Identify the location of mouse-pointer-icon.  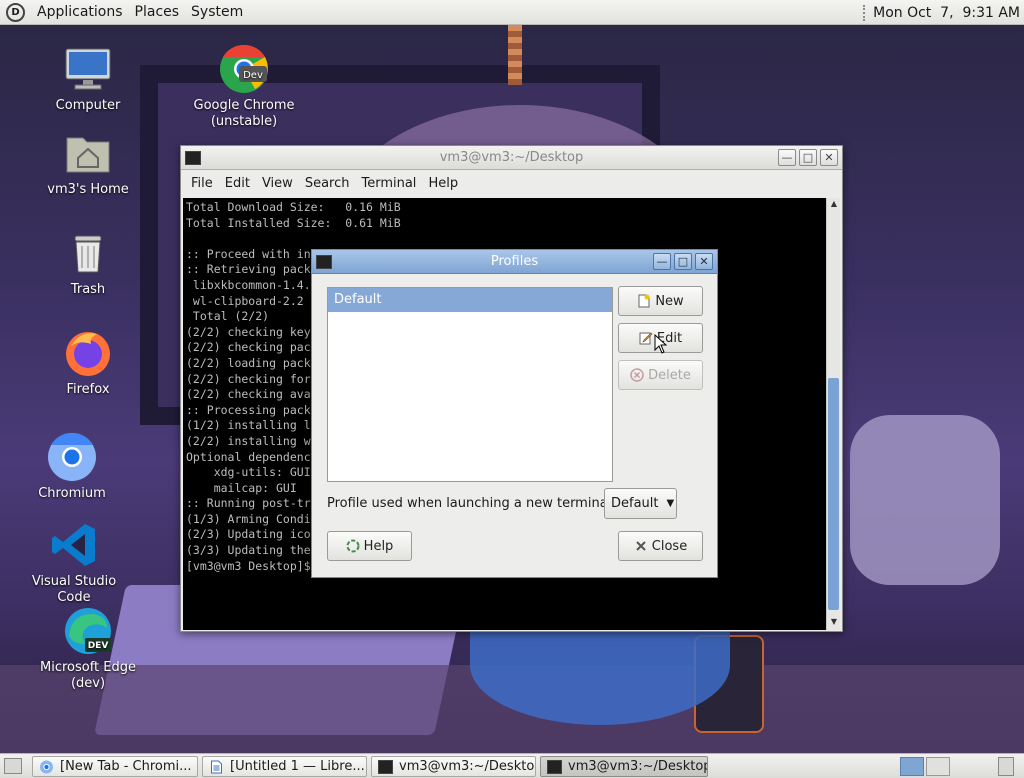
(661, 345).